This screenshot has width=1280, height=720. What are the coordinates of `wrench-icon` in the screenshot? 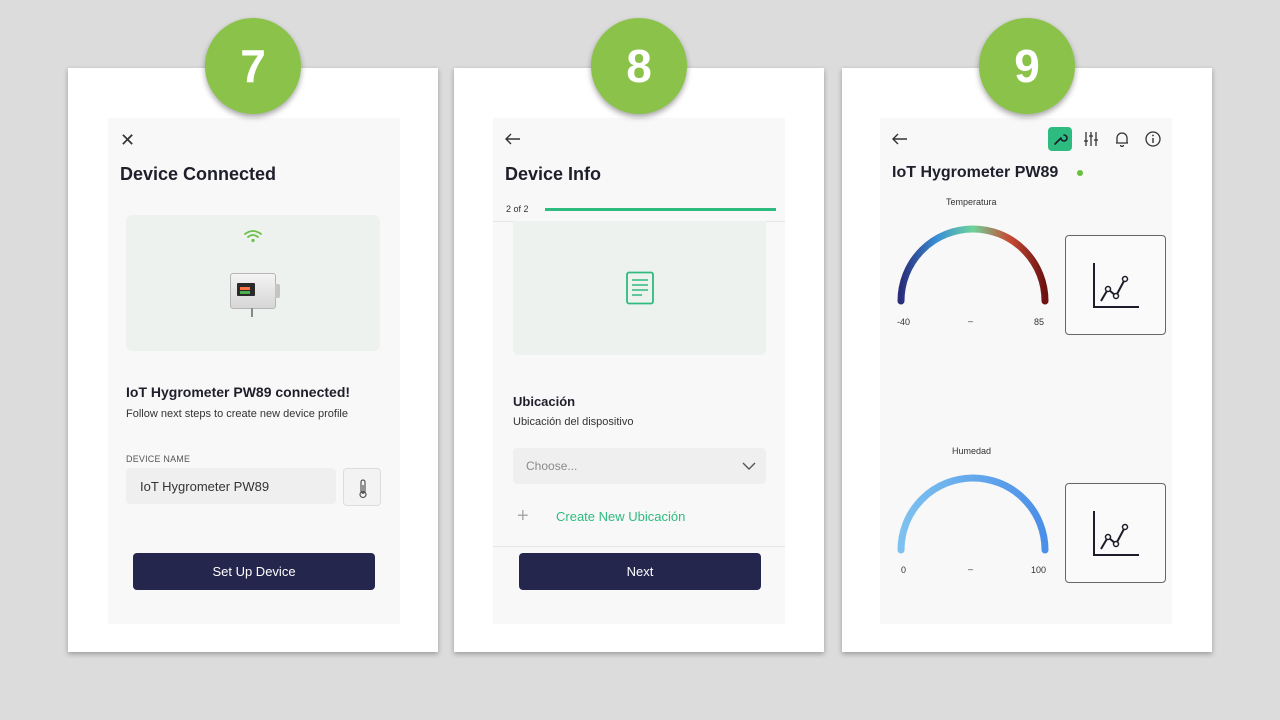 It's located at (1061, 139).